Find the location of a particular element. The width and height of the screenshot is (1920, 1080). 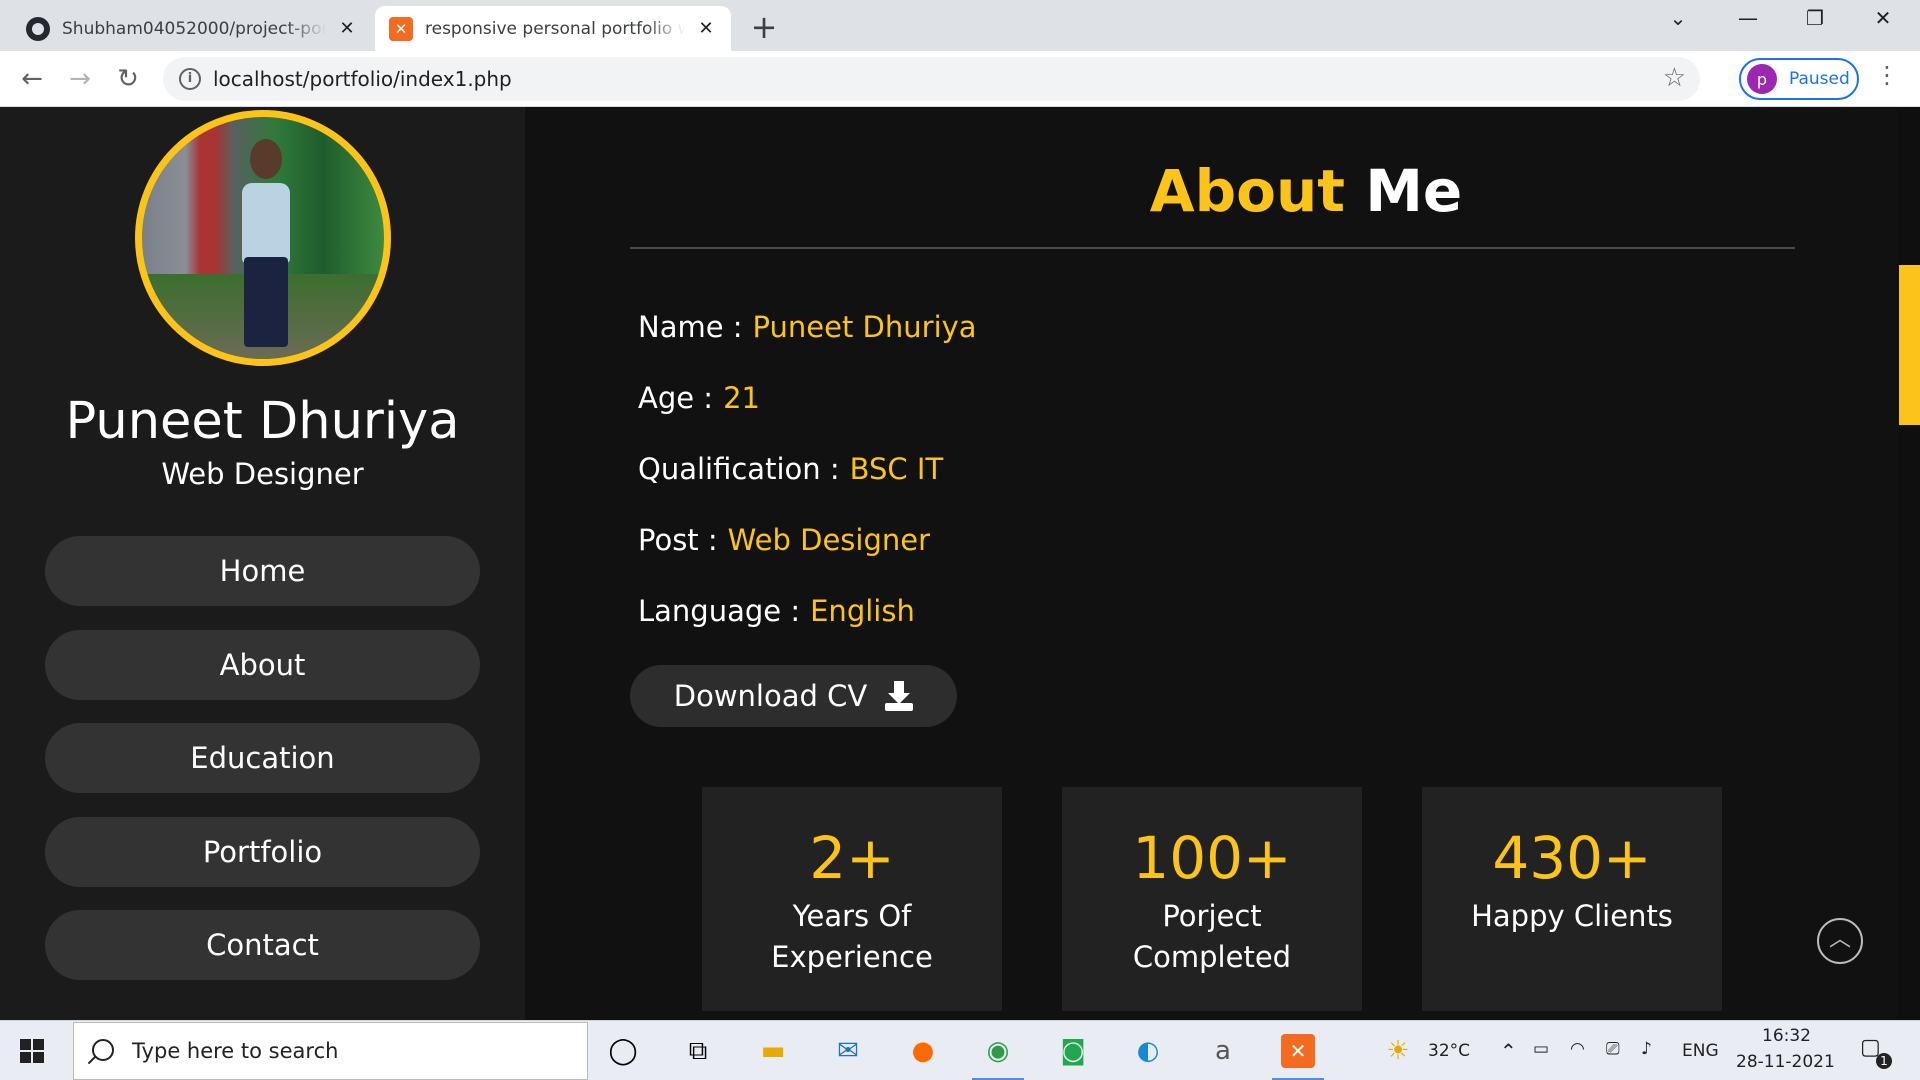

profile-status: Paused is located at coordinates (1819, 79).